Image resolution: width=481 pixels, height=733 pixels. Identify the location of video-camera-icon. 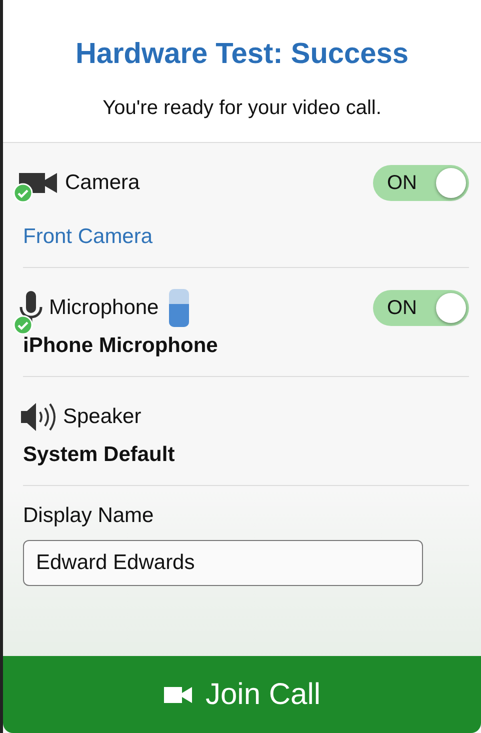
(178, 694).